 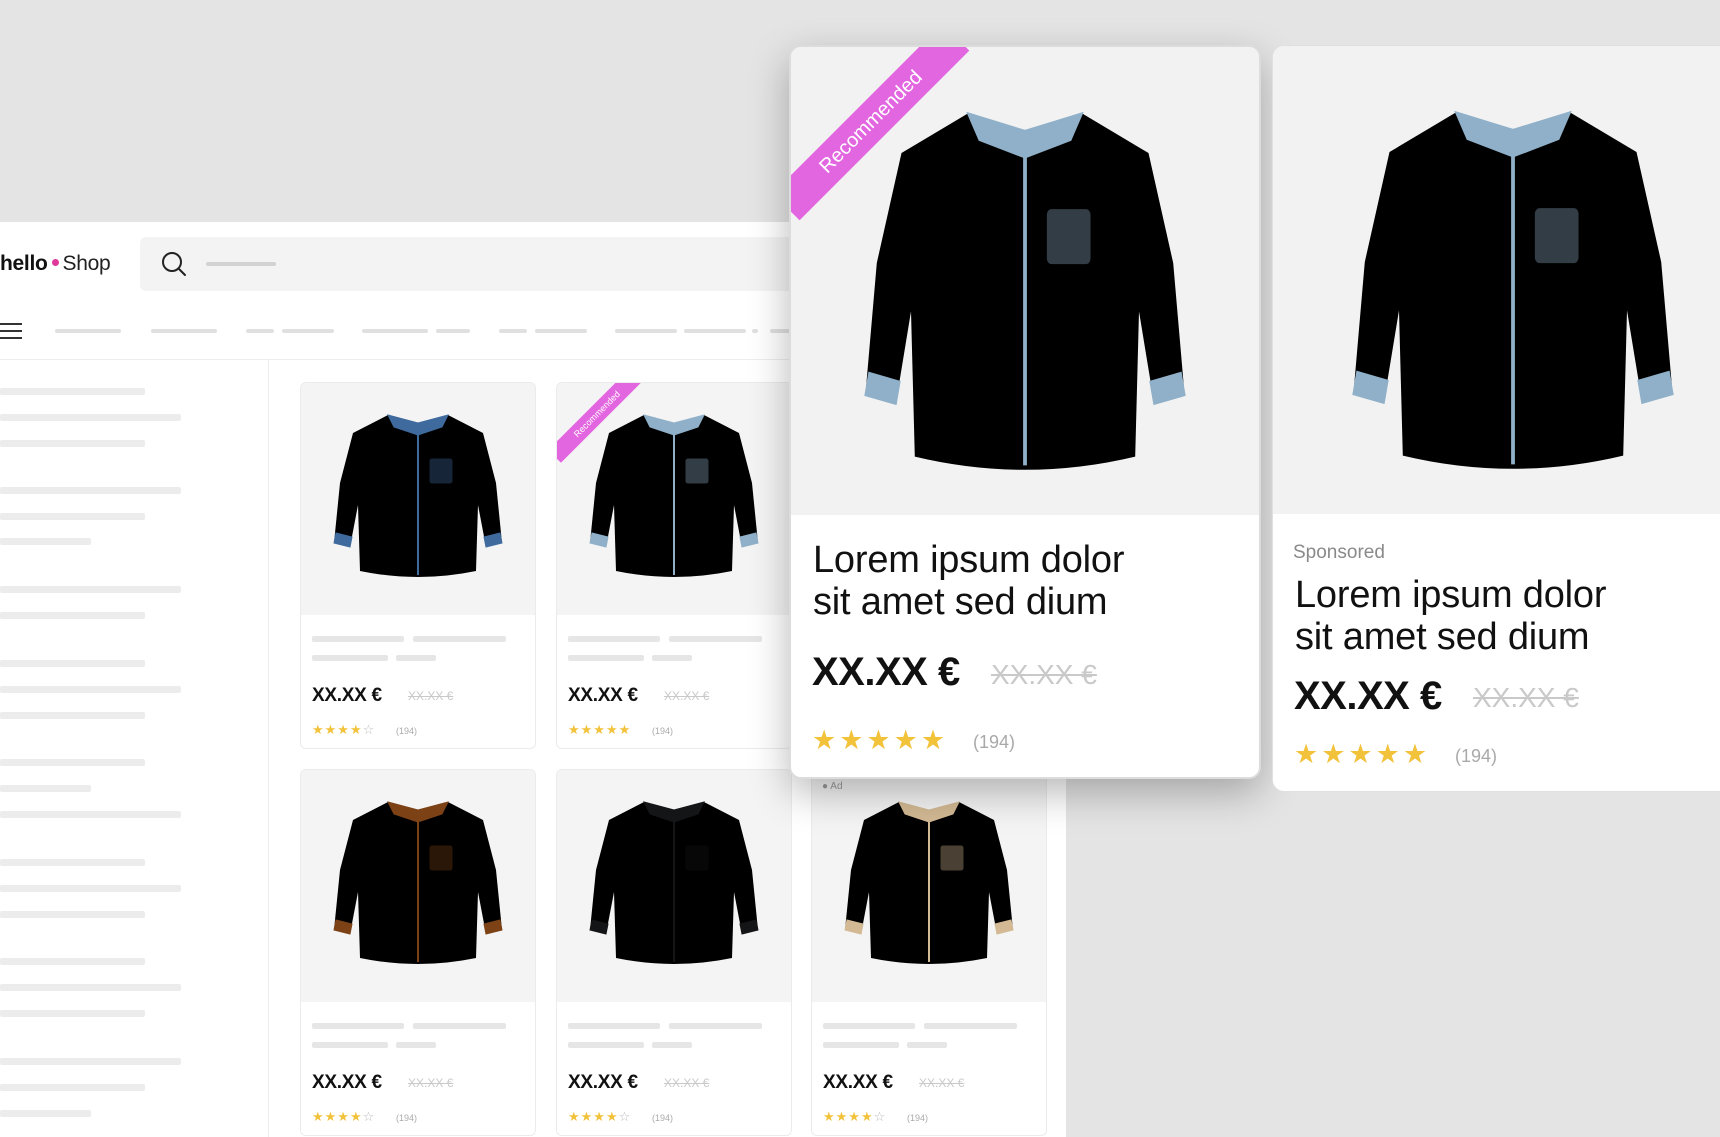 I want to click on brand-dot, so click(x=55, y=263).